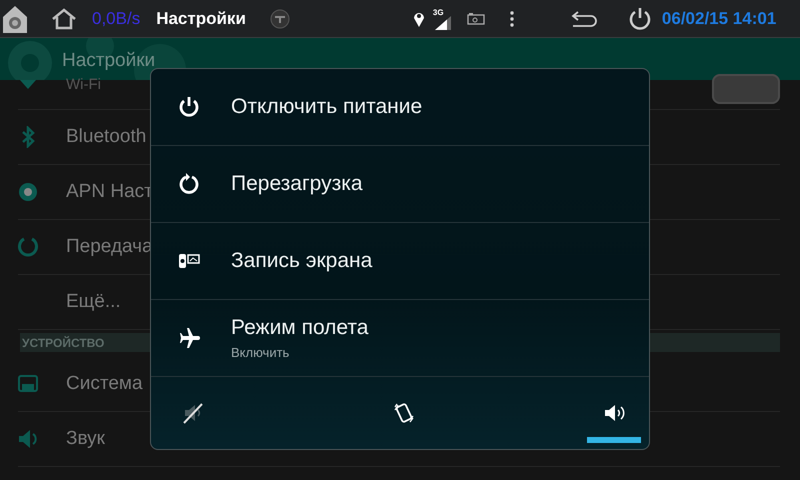 The width and height of the screenshot is (800, 480). Describe the element at coordinates (326, 107) in the screenshot. I see `menu-item-label: Отключить питание` at that location.